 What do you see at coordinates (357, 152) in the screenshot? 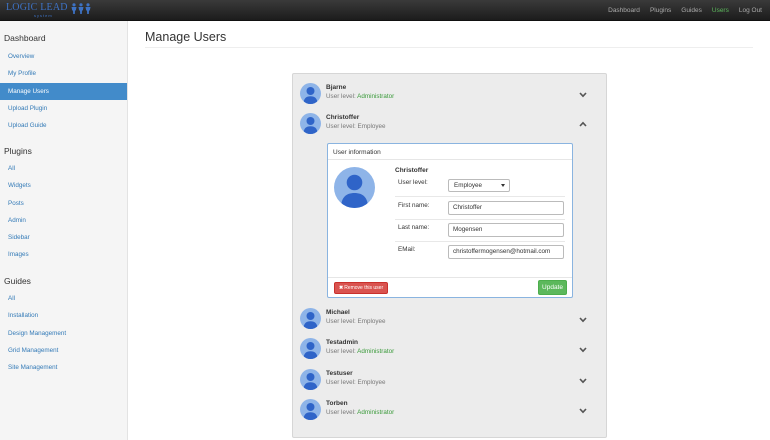
I see `user-information-heading: User information` at bounding box center [357, 152].